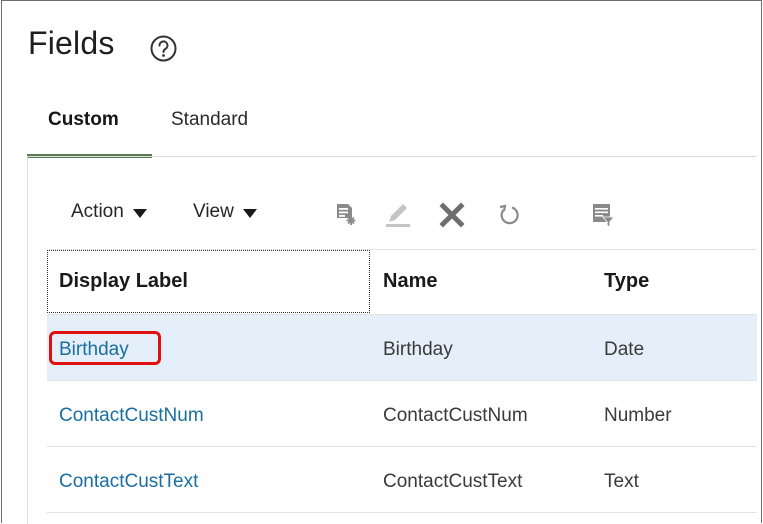  I want to click on add-row-icon, so click(346, 215).